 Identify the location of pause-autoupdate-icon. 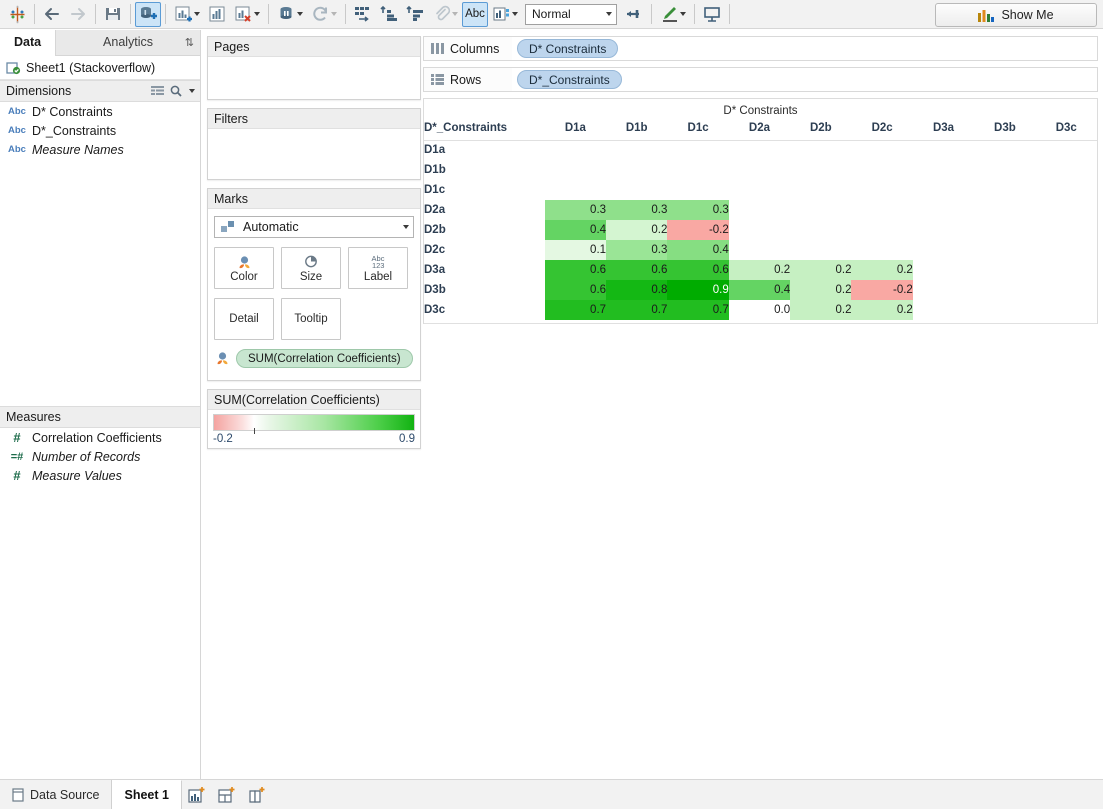
(290, 14).